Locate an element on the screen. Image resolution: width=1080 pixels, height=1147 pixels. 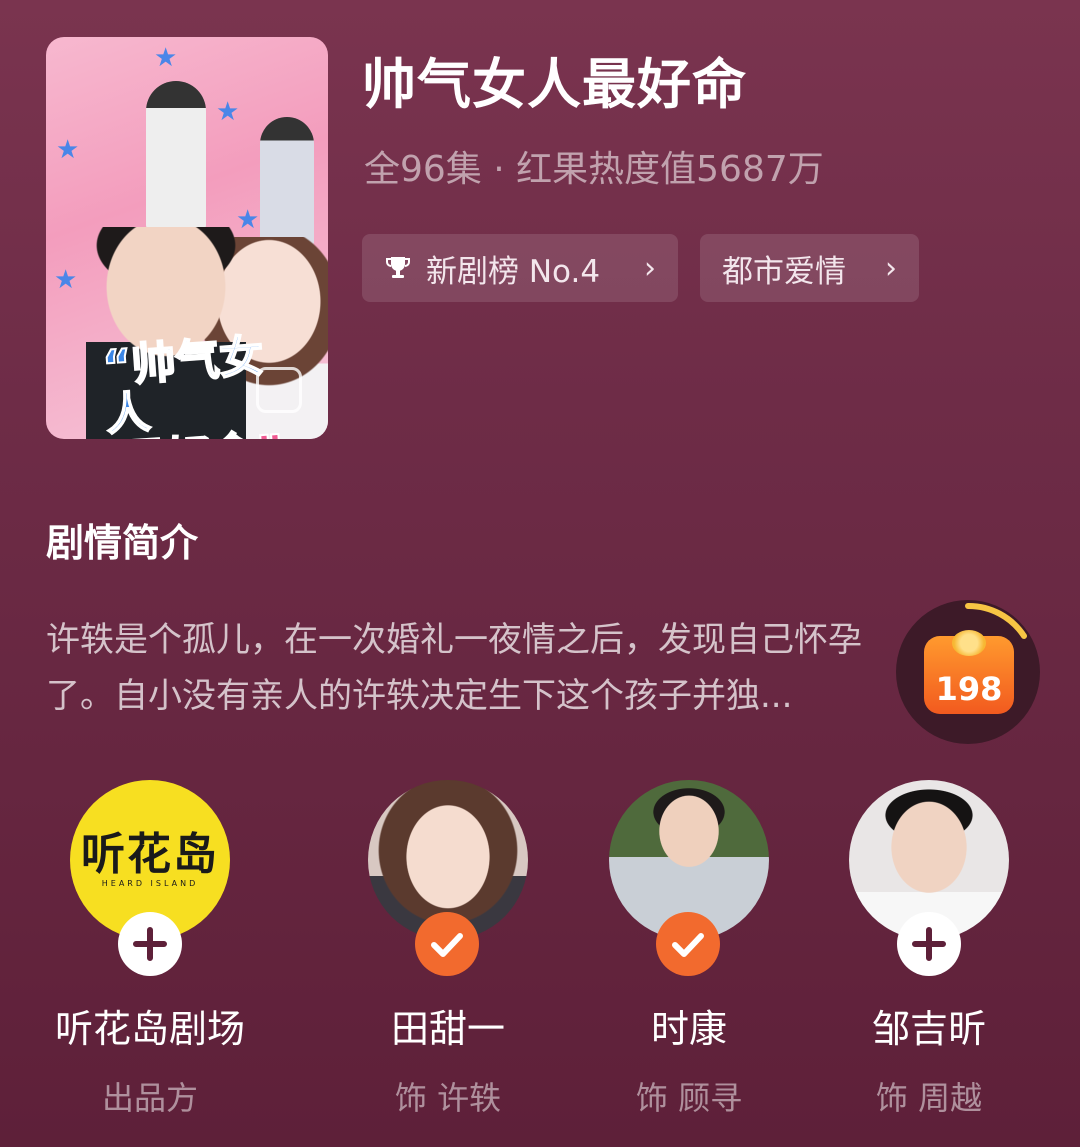
drama-poster: ★ ★ ★ ★ ★ ★ “帅气女人 最好命” is located at coordinates (187, 238).